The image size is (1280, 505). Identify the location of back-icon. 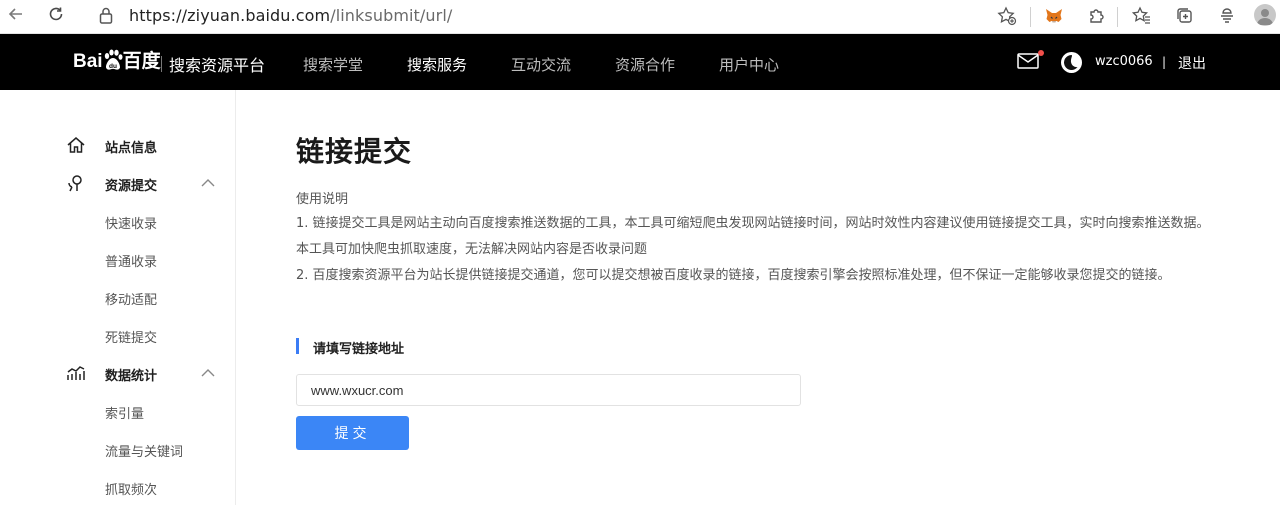
(16, 17).